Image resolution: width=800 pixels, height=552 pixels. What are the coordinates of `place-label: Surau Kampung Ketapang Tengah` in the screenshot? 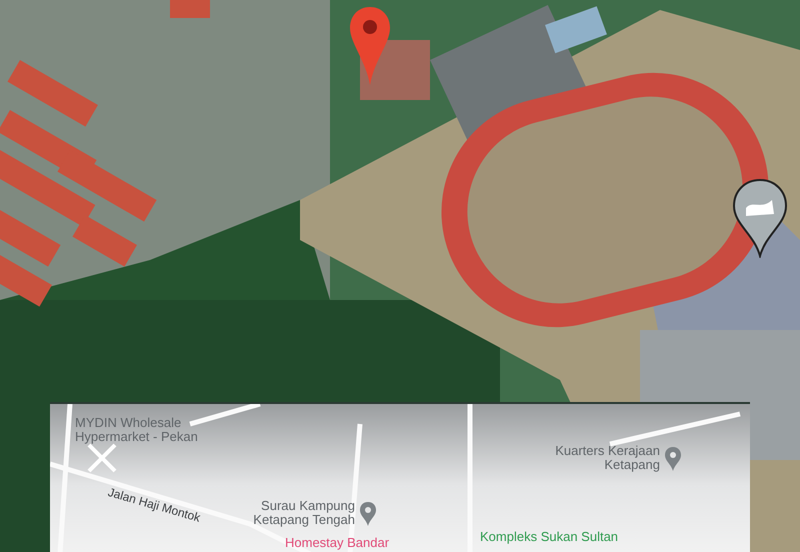 It's located at (287, 513).